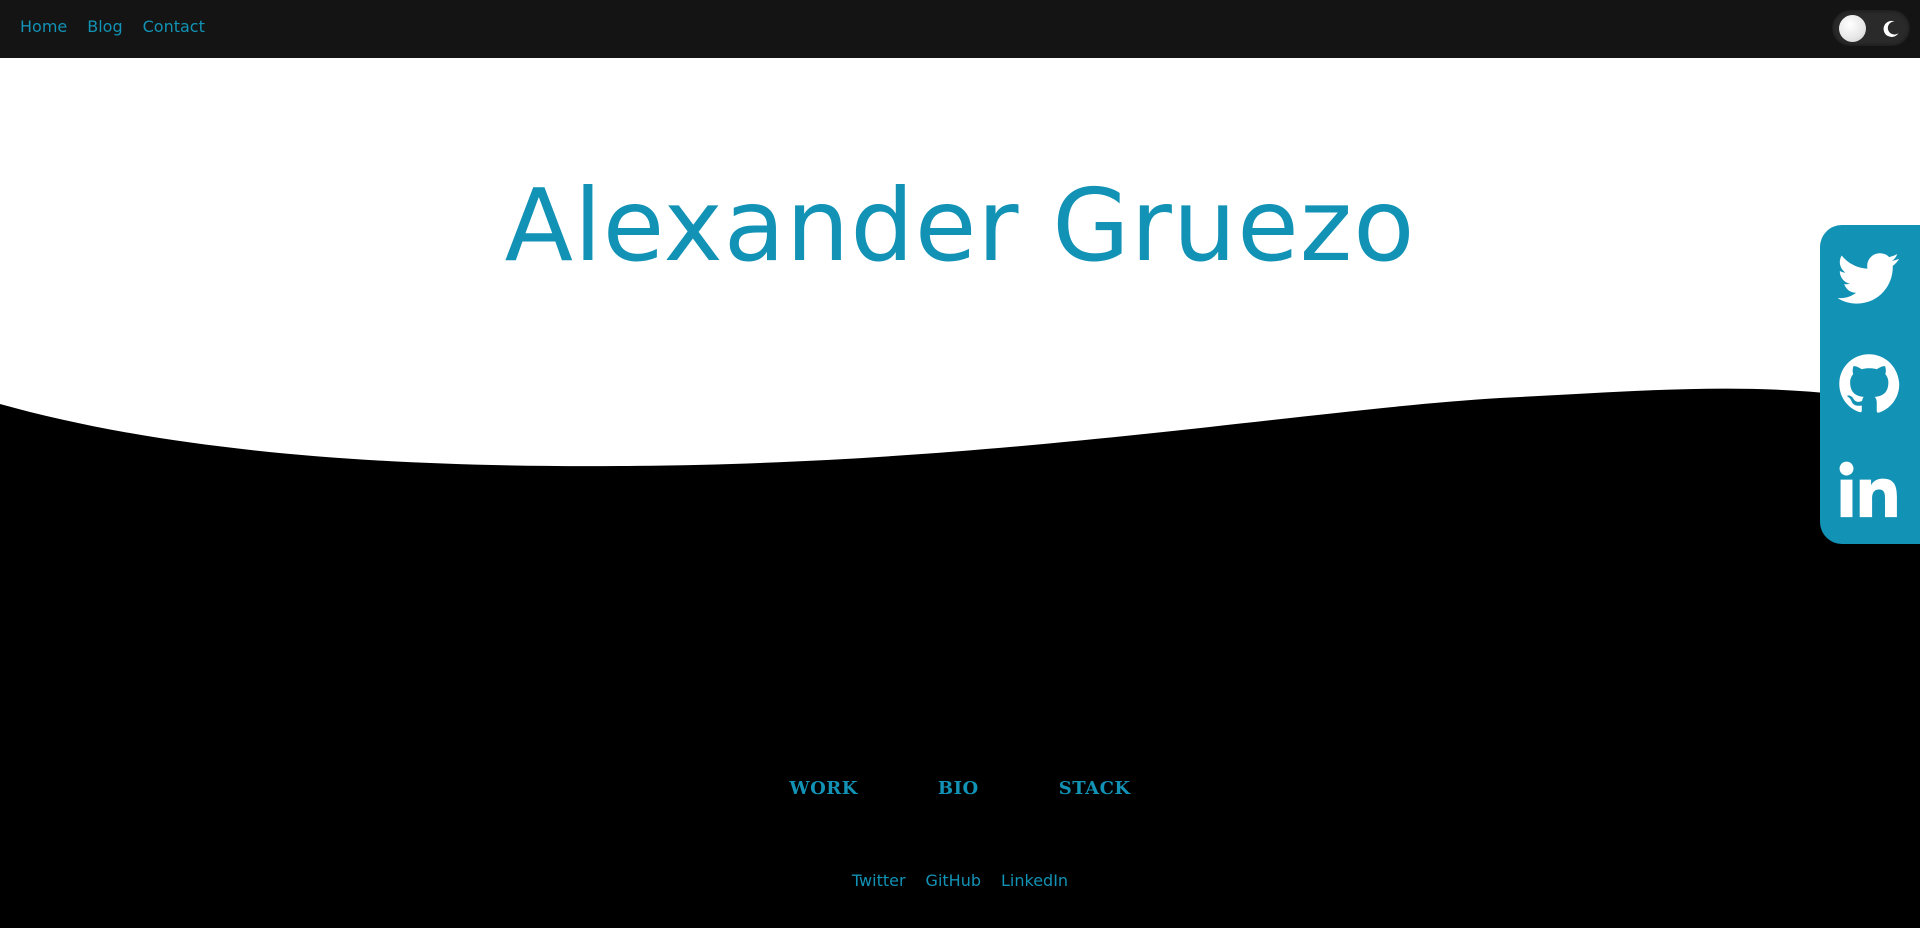  Describe the element at coordinates (953, 881) in the screenshot. I see `footer-link-github: GitHub` at that location.